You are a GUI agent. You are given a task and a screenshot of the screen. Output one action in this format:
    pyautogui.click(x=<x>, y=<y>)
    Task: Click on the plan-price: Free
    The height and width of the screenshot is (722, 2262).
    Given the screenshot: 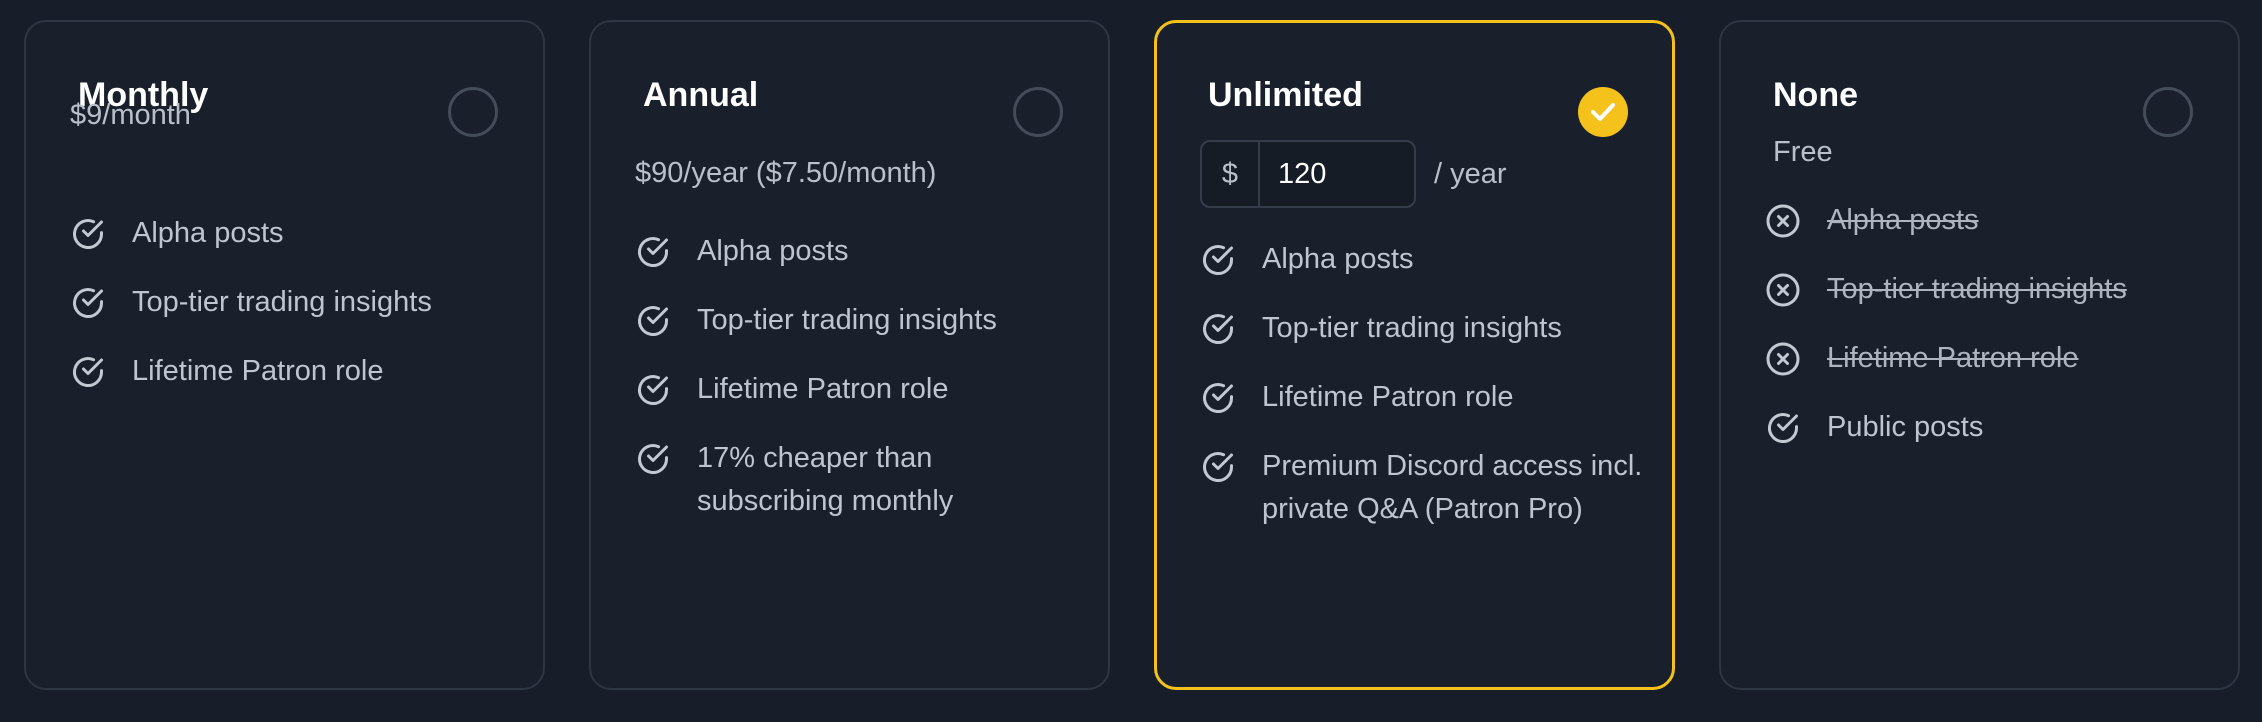 What is the action you would take?
    pyautogui.click(x=1803, y=152)
    